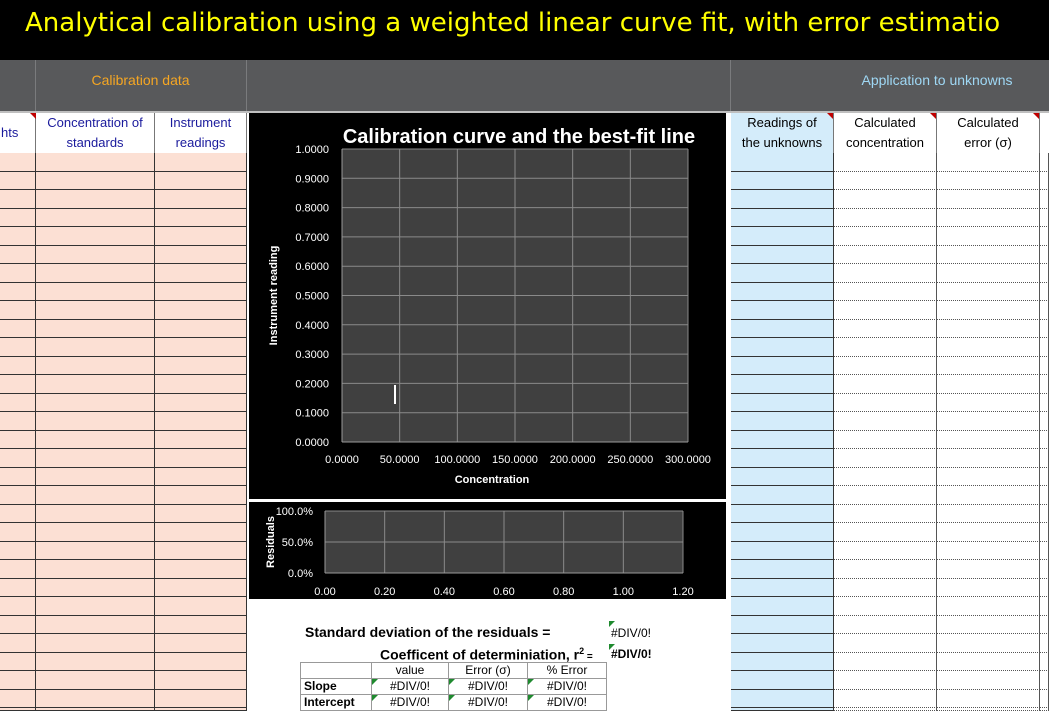 The width and height of the screenshot is (1049, 711). What do you see at coordinates (567, 702) in the screenshot?
I see `intercept-pct-cell: #DIV/0!` at bounding box center [567, 702].